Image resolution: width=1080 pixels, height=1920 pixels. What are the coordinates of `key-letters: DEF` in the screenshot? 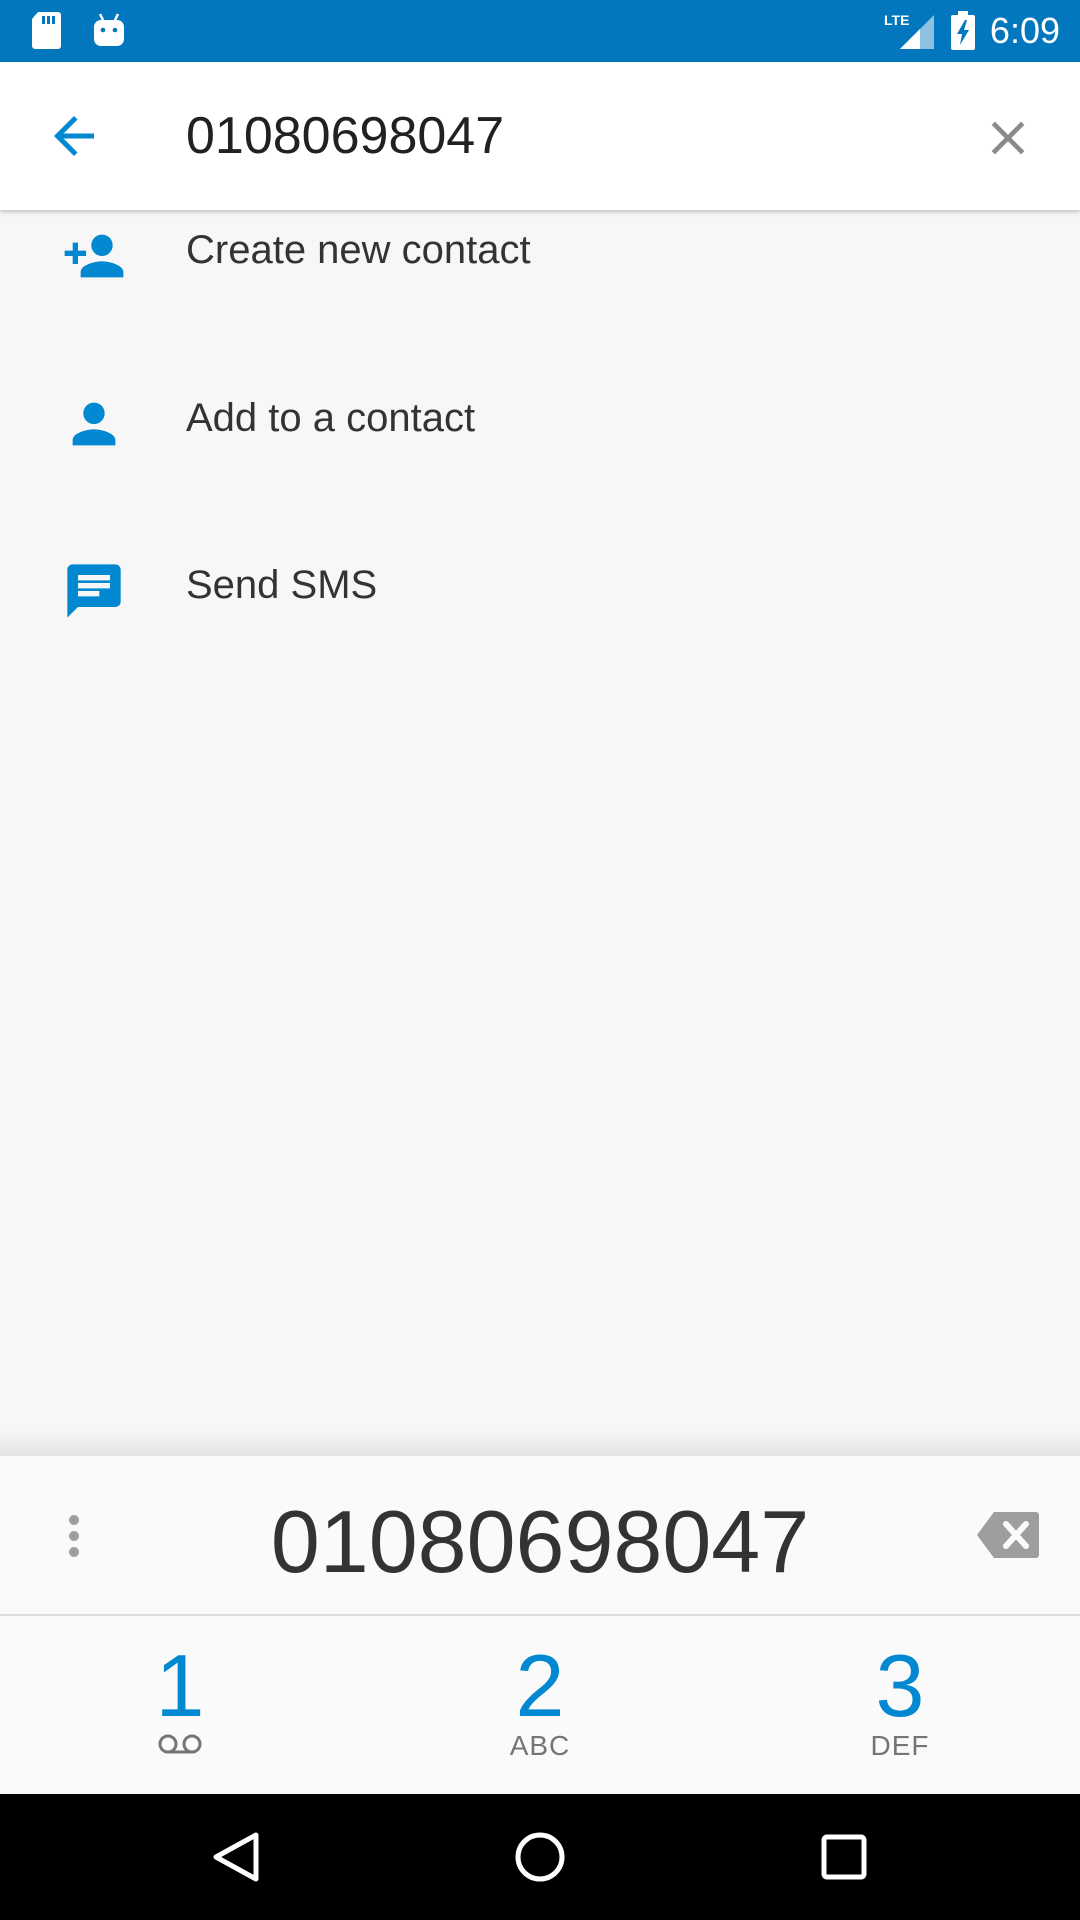 It's located at (900, 1745).